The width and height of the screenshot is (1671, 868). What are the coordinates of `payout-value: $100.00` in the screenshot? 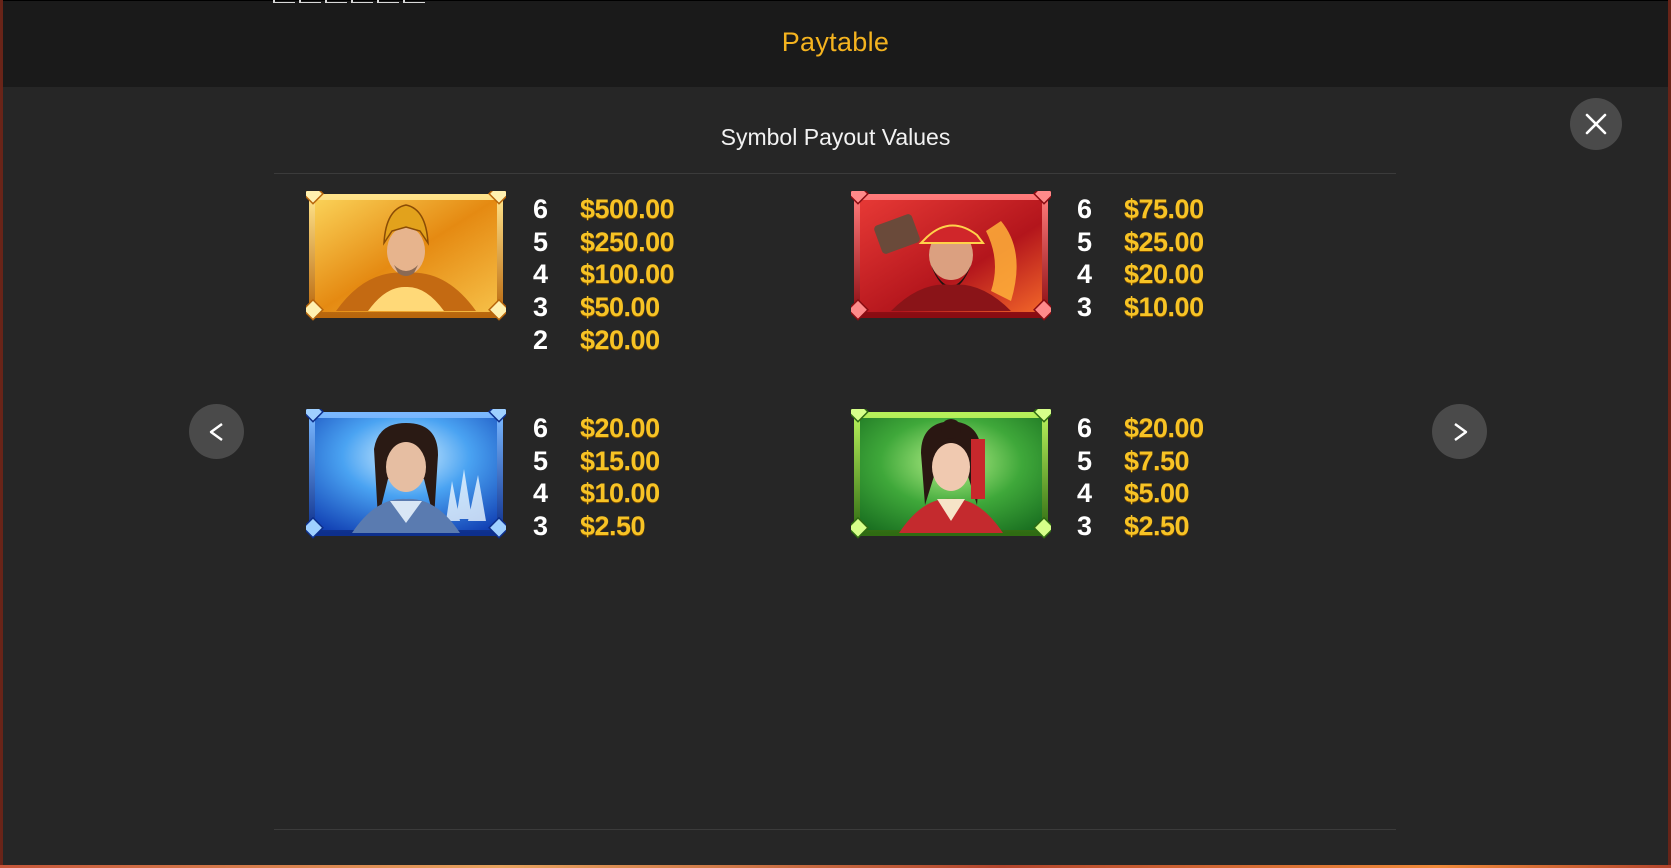 It's located at (627, 274).